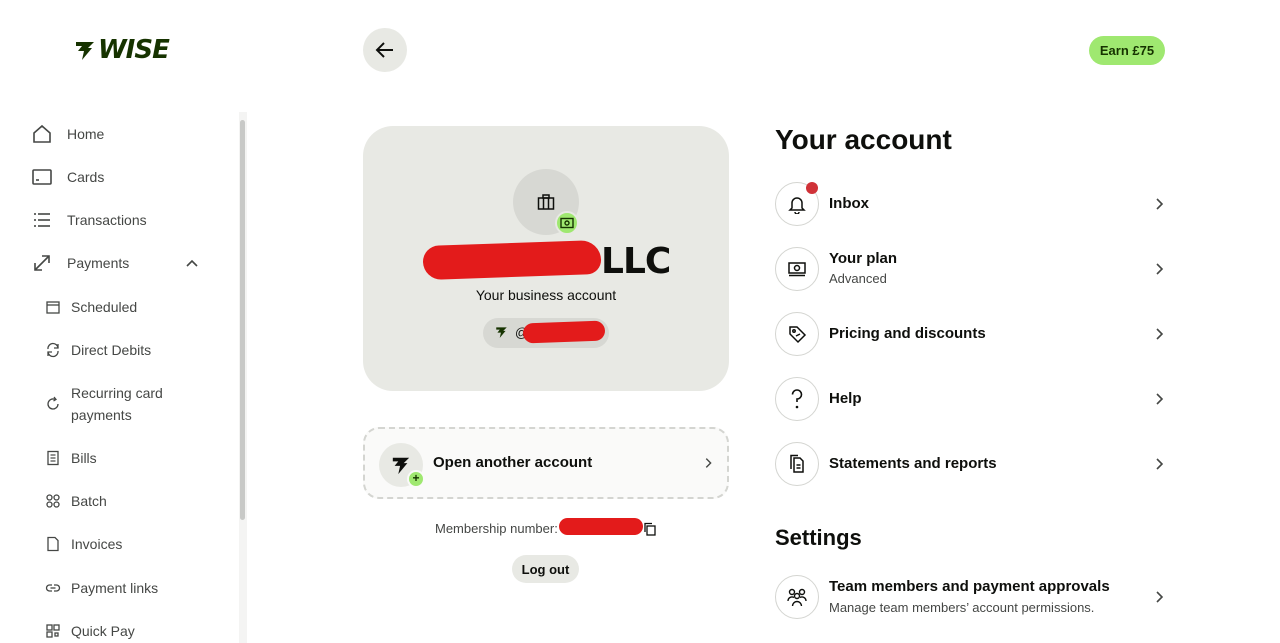  What do you see at coordinates (546, 295) in the screenshot?
I see `business-account-label: Your business account` at bounding box center [546, 295].